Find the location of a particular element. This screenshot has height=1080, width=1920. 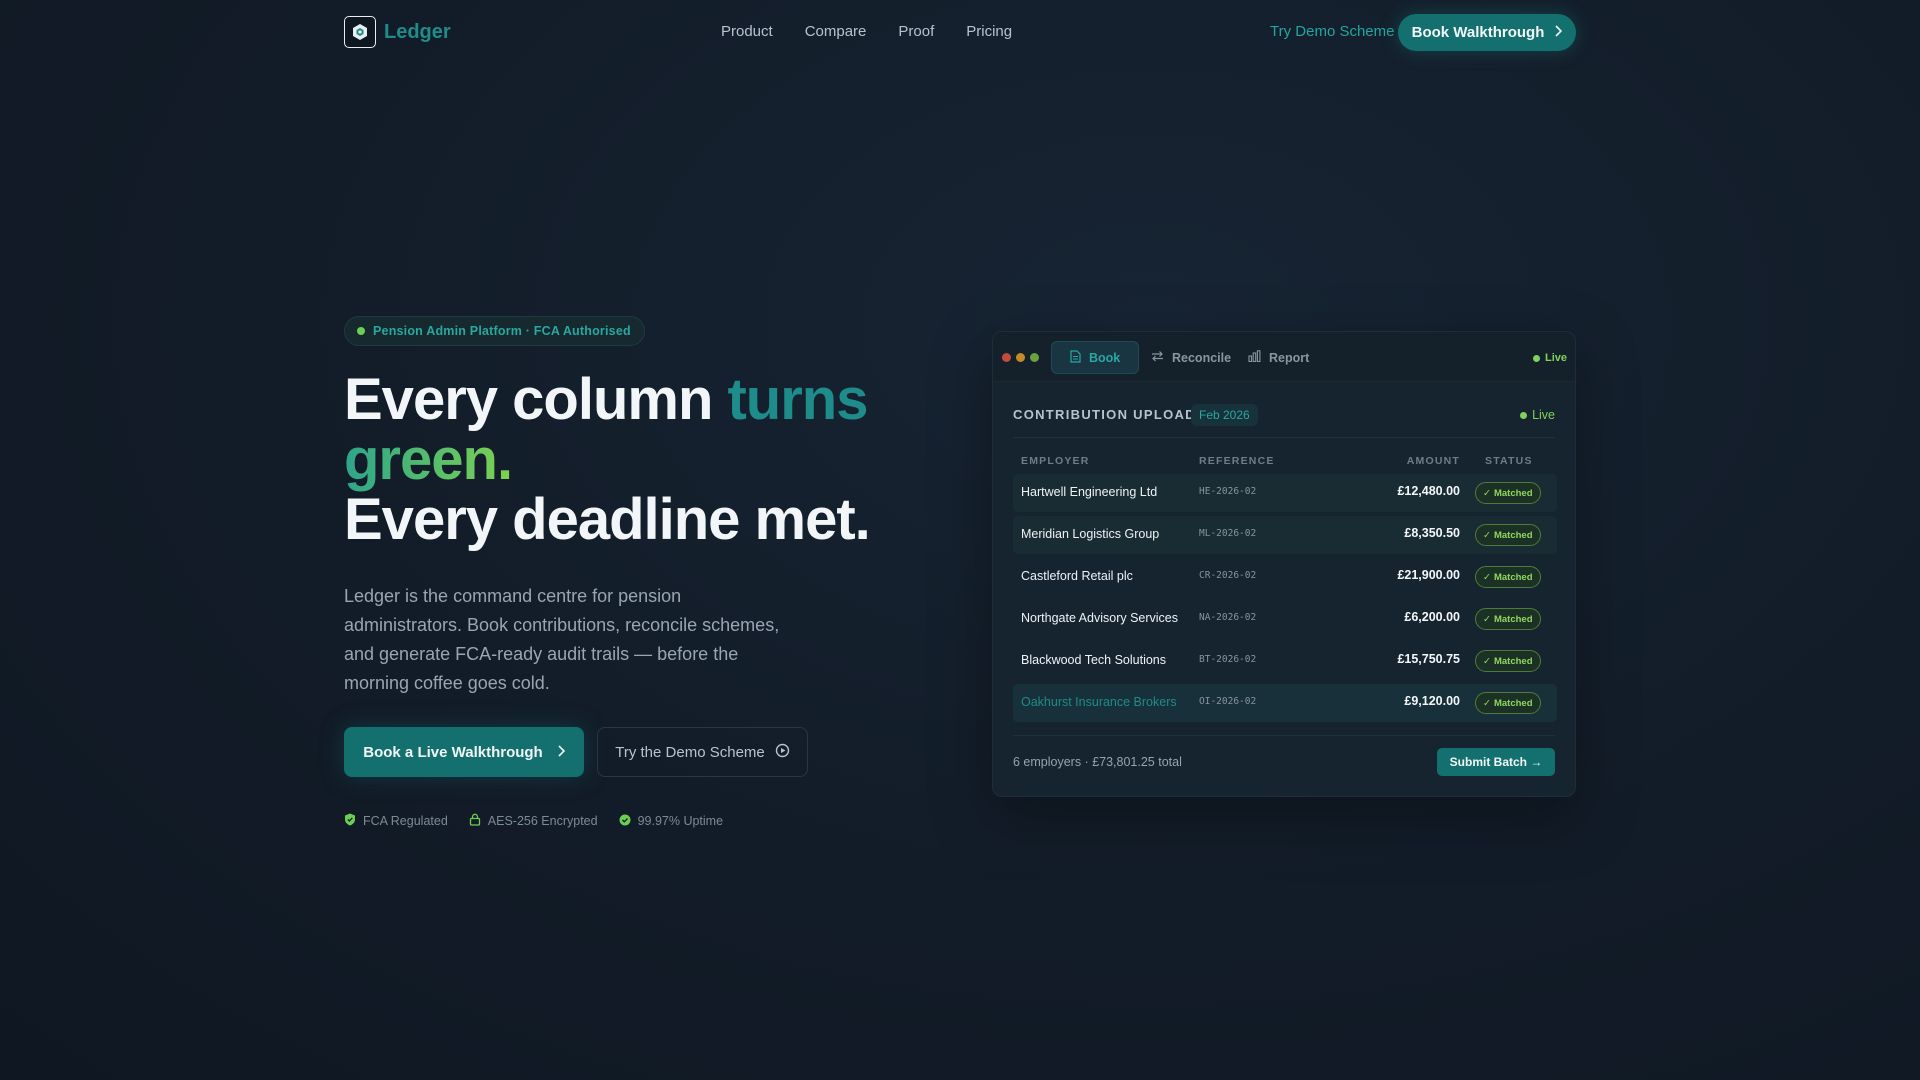

nav-link-pricing: Pricing is located at coordinates (989, 31).